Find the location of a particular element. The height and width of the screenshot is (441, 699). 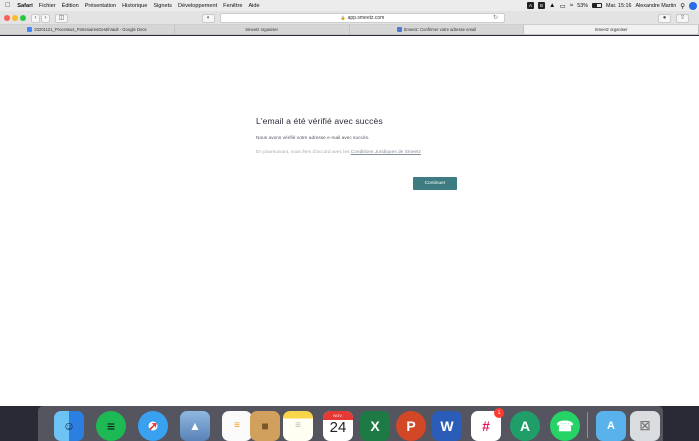

finder-icon: ☺ is located at coordinates (69, 426).